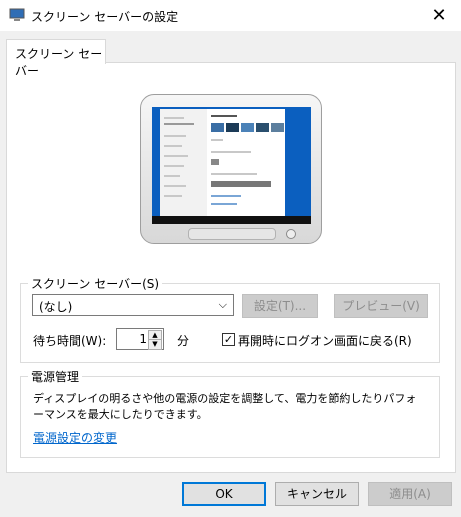  Describe the element at coordinates (317, 494) in the screenshot. I see `cancel-button: キャンセル` at that location.